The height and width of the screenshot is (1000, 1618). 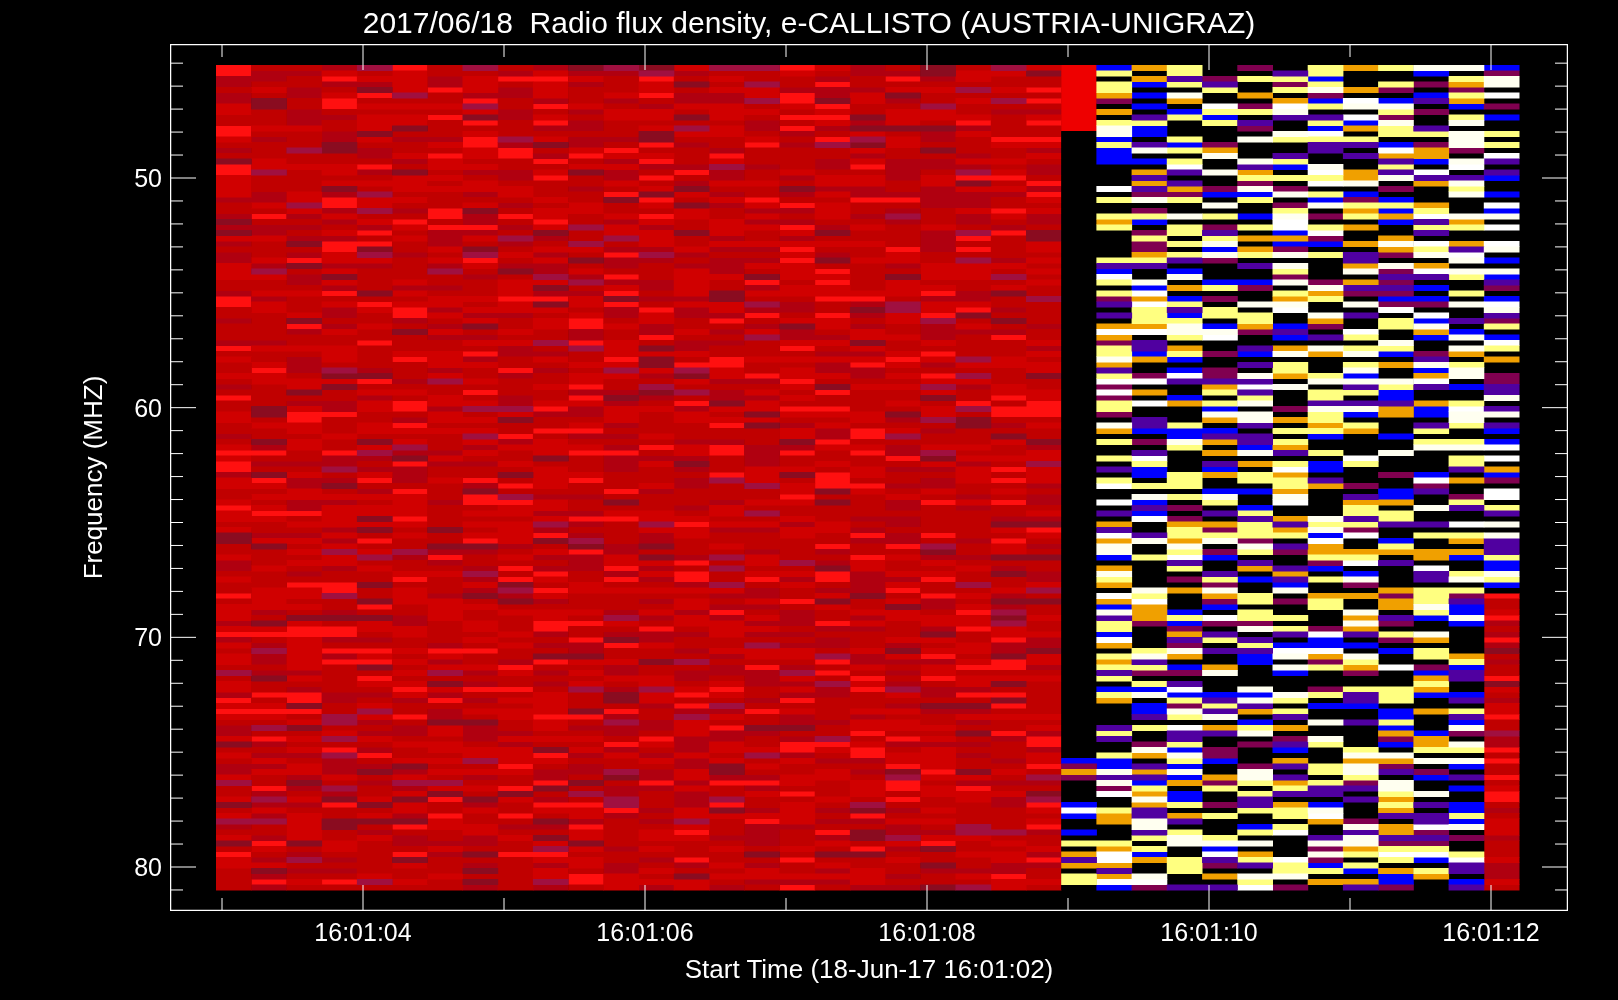 I want to click on y-tick-label: 80, so click(x=148, y=867).